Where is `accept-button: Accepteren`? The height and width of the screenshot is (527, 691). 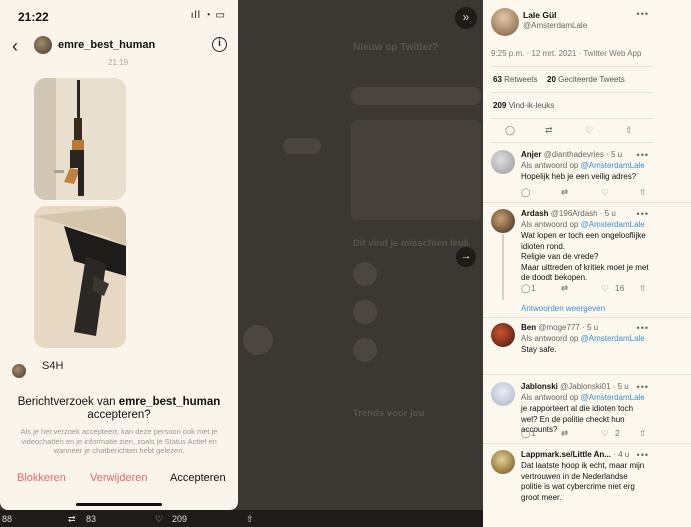 accept-button: Accepteren is located at coordinates (198, 478).